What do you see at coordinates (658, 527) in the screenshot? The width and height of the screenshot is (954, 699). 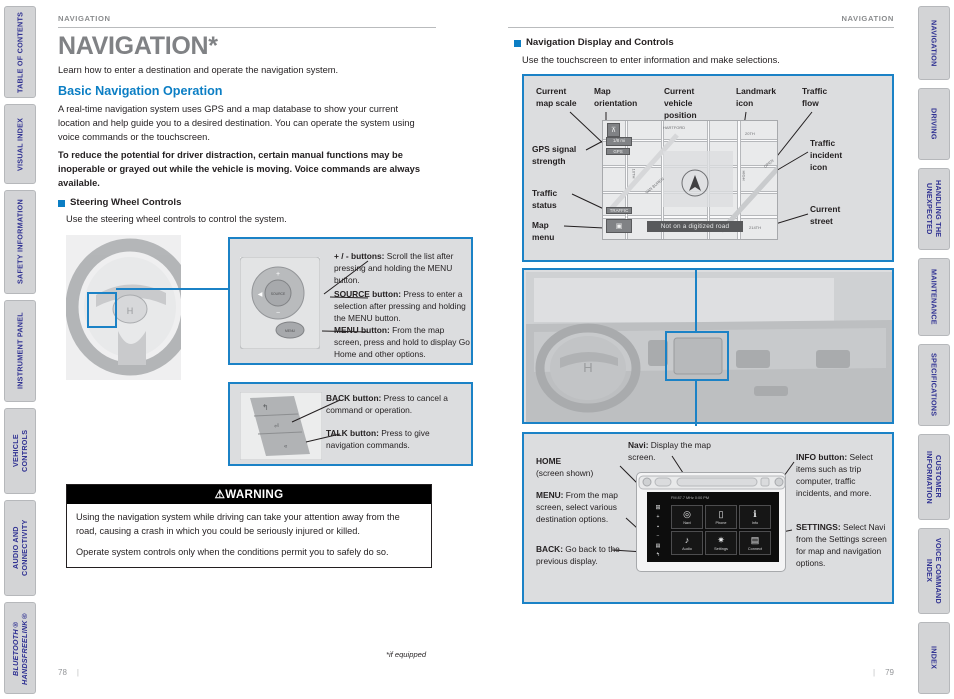 I see `volume-knob: ▪` at bounding box center [658, 527].